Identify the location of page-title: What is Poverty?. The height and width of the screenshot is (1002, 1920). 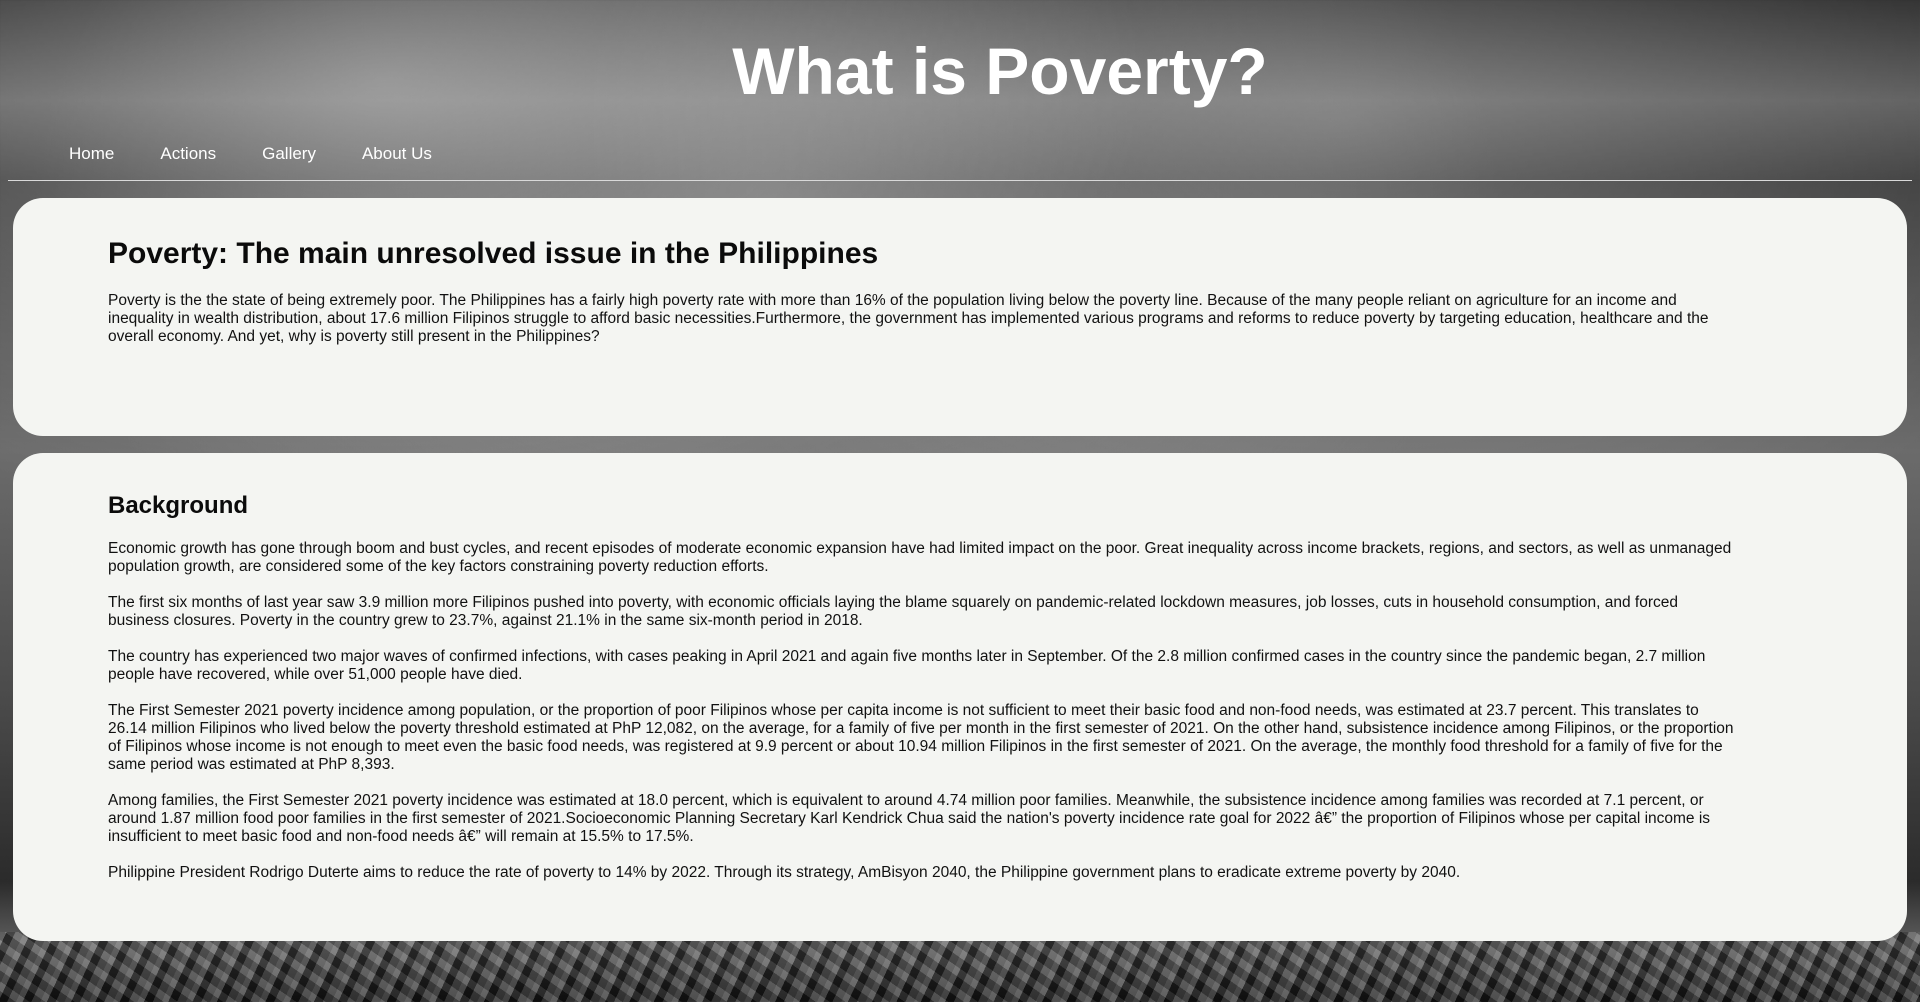
(1000, 71).